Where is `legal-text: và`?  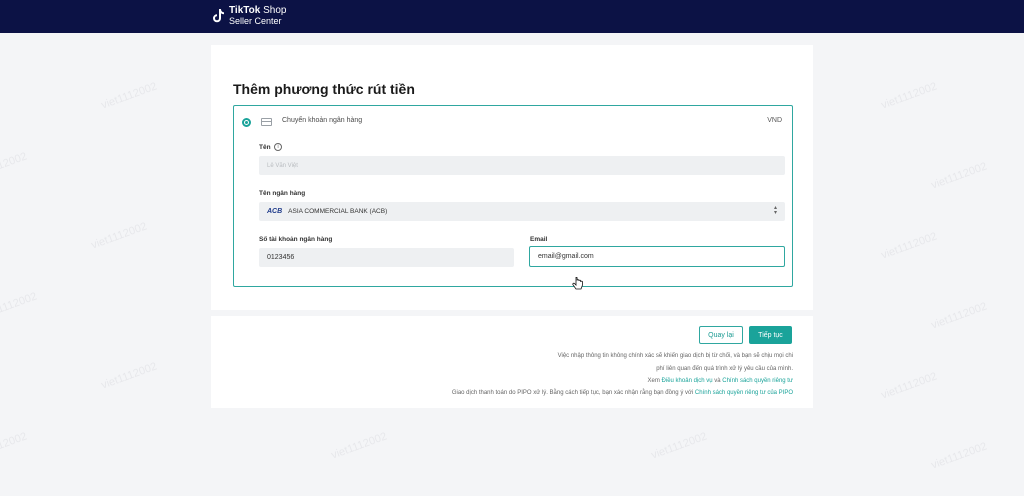
legal-text: và is located at coordinates (717, 381).